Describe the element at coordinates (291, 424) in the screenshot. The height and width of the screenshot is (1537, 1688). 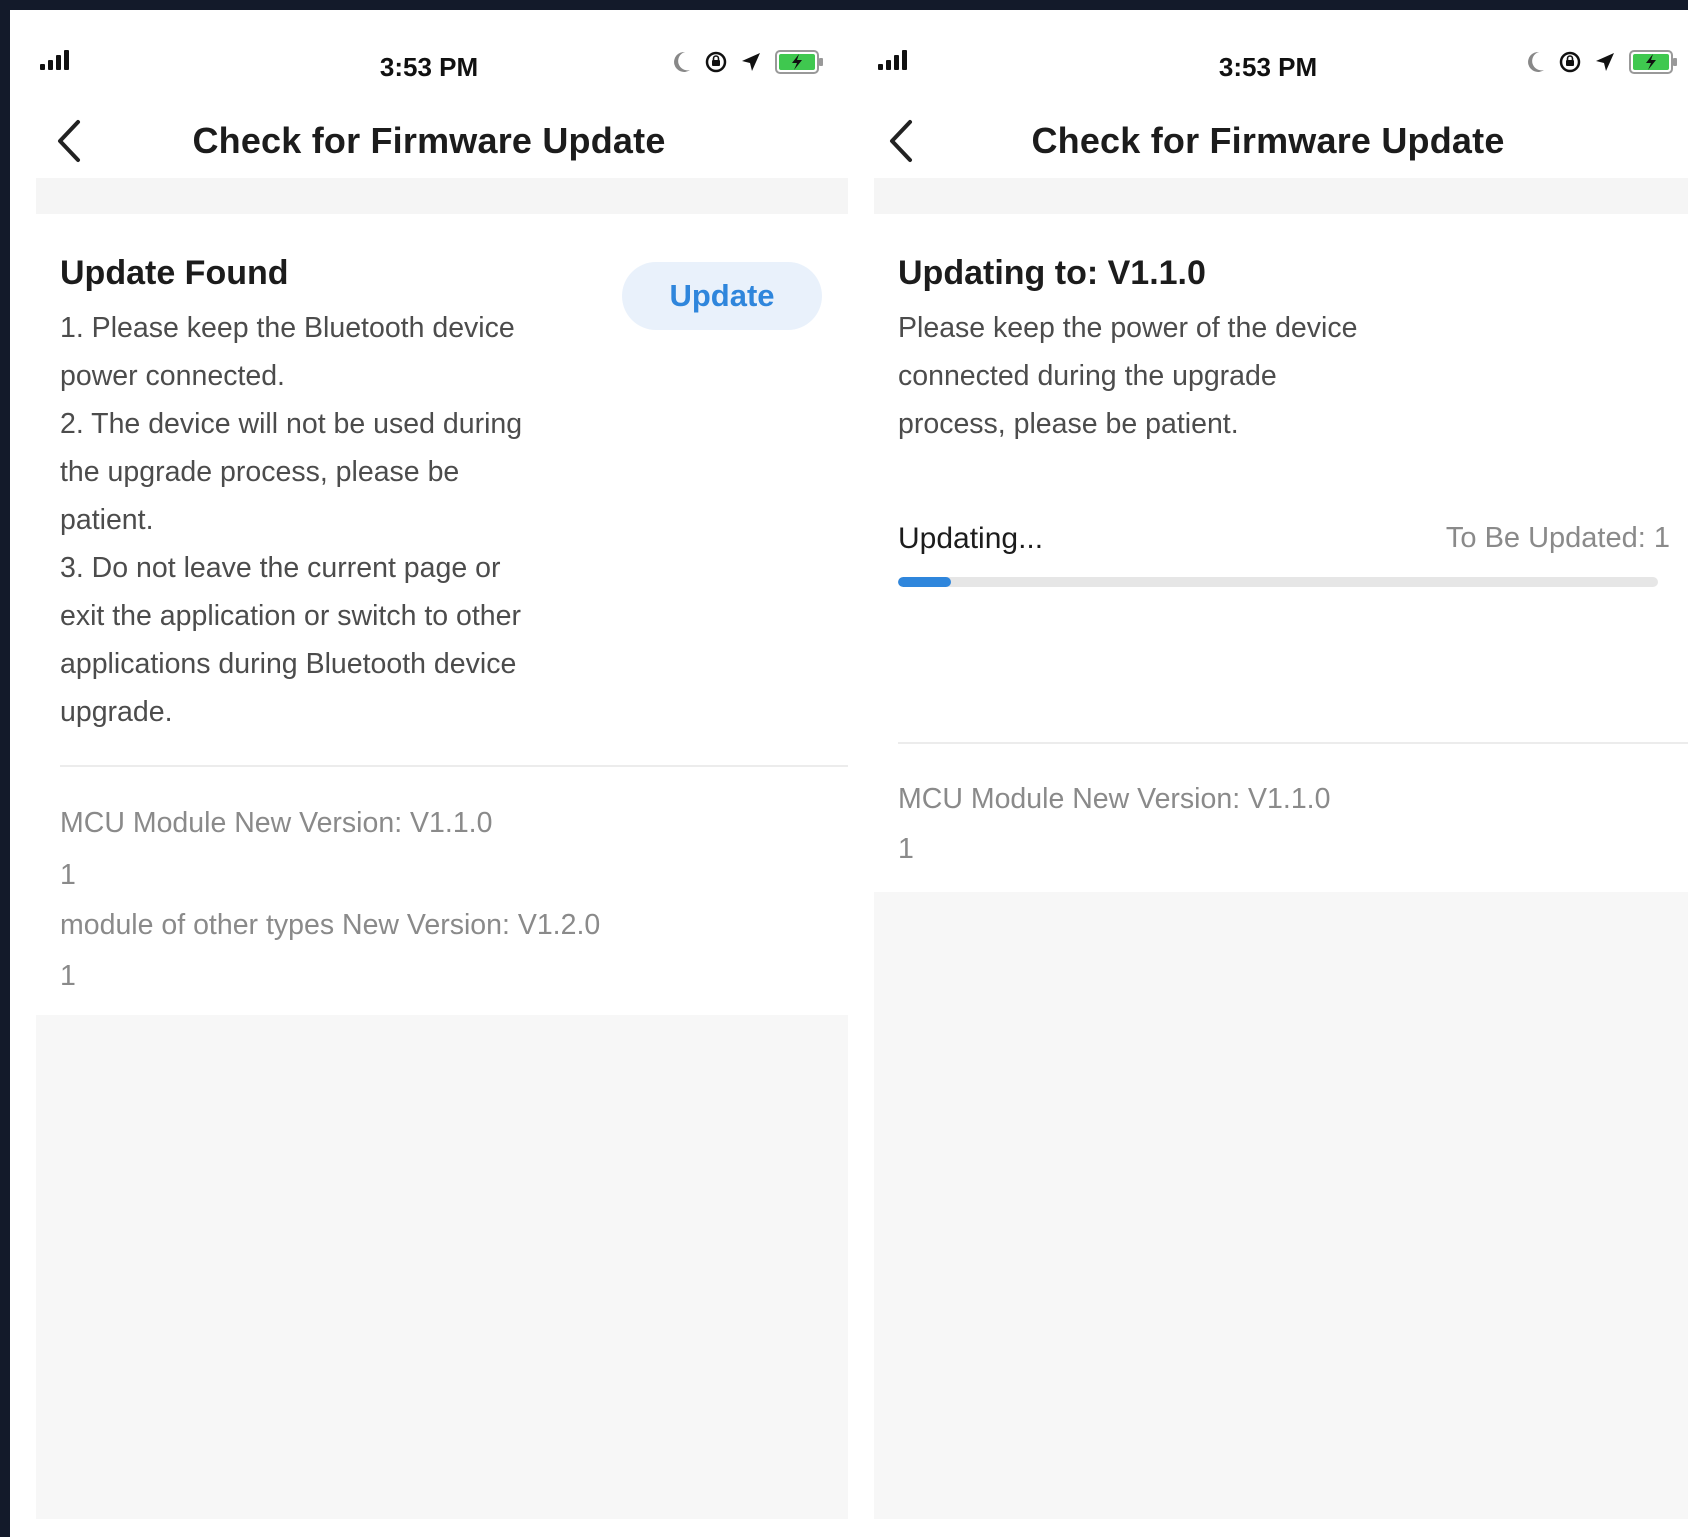
I see `instruction-line: 2. The device will not be used during` at that location.